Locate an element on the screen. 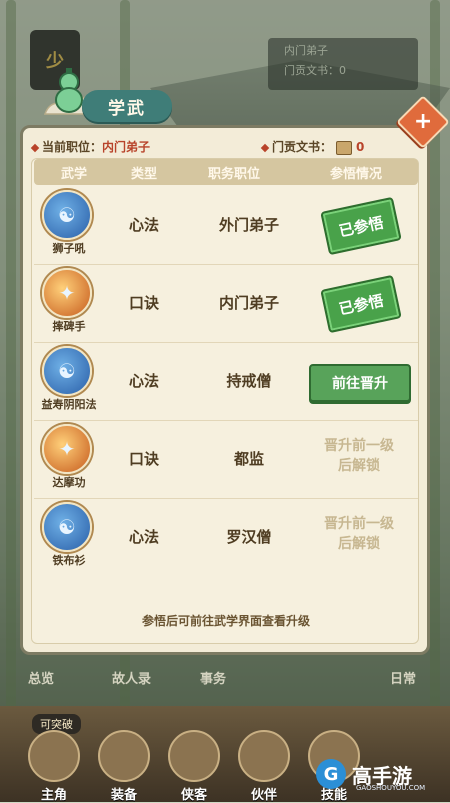 This screenshot has height=803, width=450. table-header: 武学 类型 职务职位 参悟情况 is located at coordinates (226, 172).